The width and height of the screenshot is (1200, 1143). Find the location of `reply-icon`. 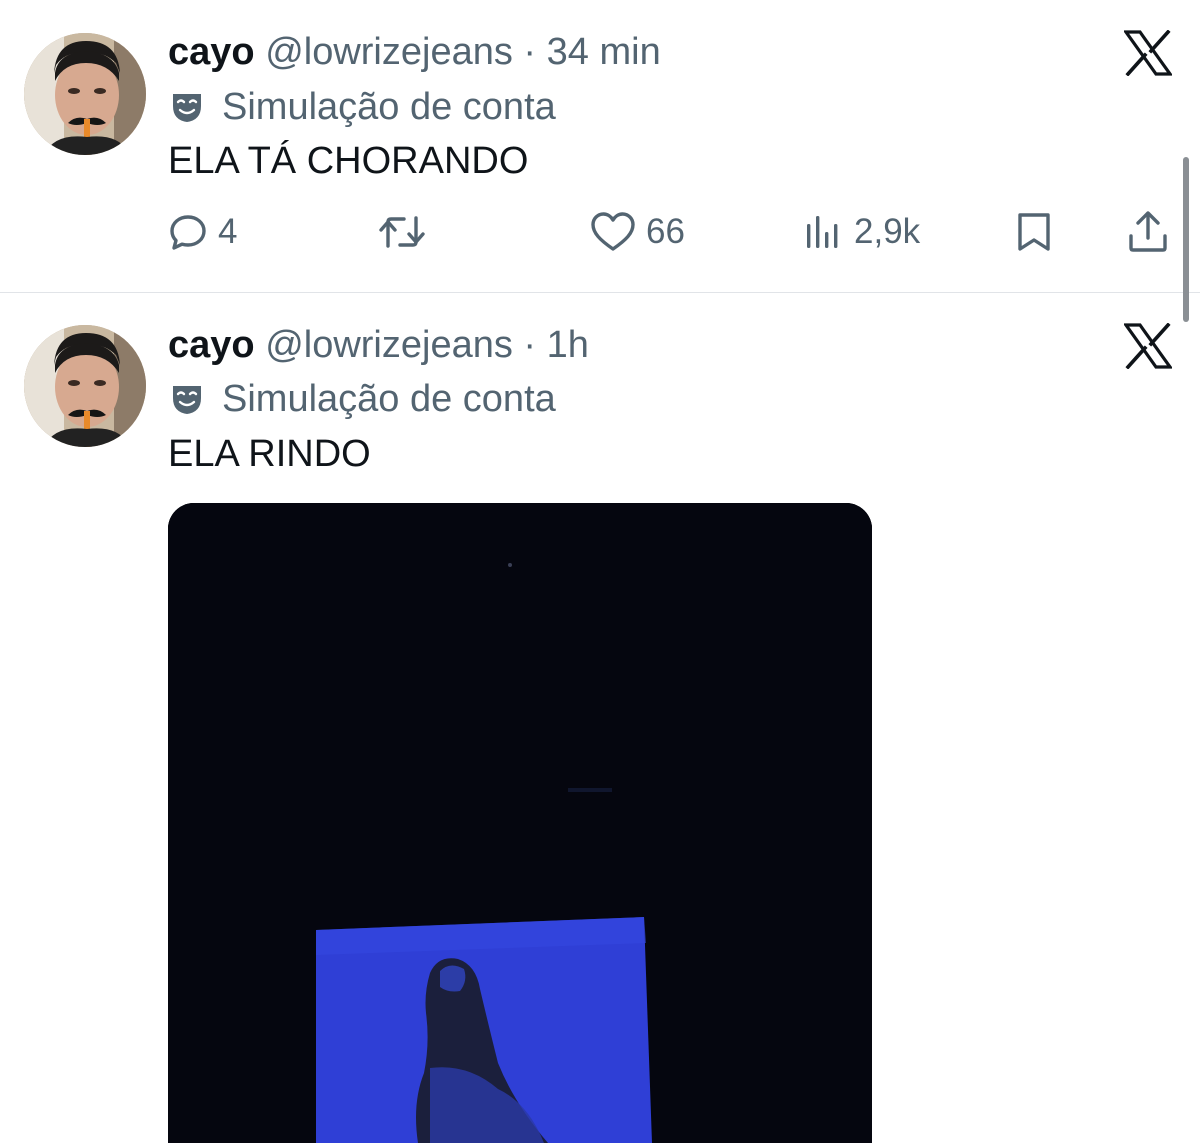

reply-icon is located at coordinates (188, 232).